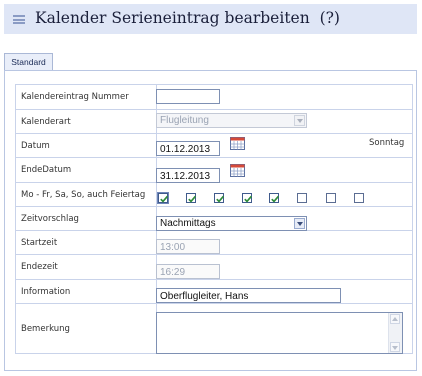  Describe the element at coordinates (86, 170) in the screenshot. I see `label-endedatum: EndeDatum` at that location.